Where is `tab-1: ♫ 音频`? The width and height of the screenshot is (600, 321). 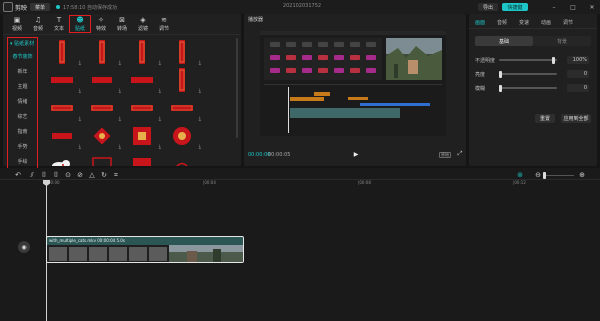
tab-1: ♫ 音频 is located at coordinates (38, 24).